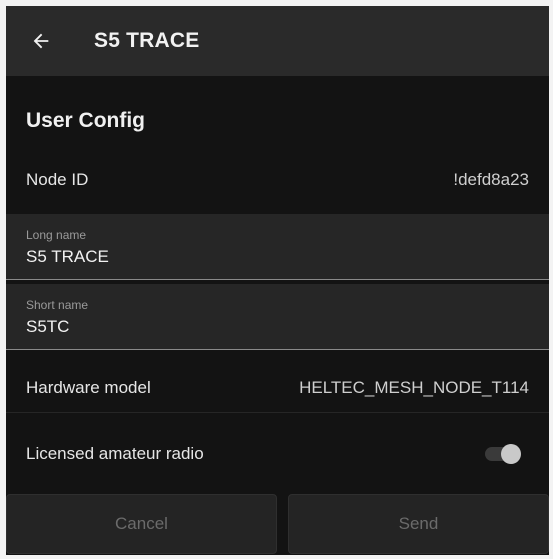 The height and width of the screenshot is (559, 553). Describe the element at coordinates (141, 524) in the screenshot. I see `cancel-button: Cancel` at that location.